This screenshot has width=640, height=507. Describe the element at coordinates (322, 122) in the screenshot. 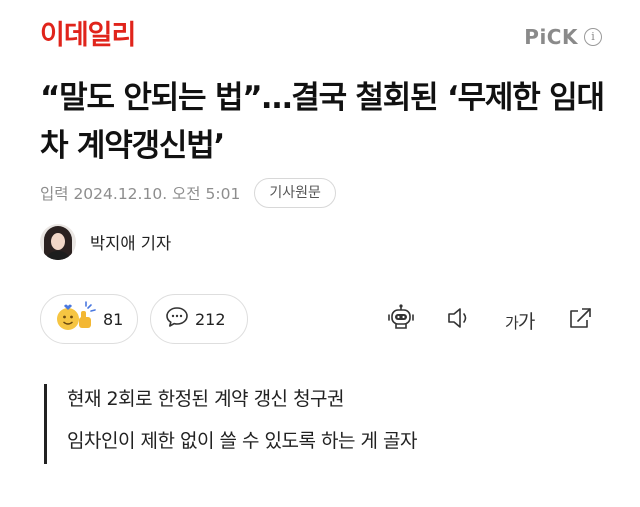

I see `article-title: “말도 안되는 법”…결국 철회된 ‘무제한 임대차 계약갱신법’` at that location.